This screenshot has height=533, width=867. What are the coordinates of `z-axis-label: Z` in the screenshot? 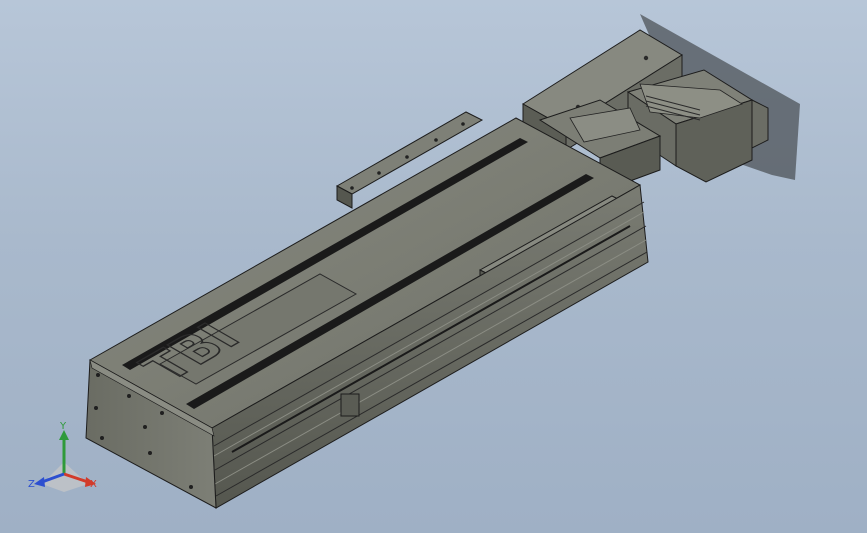 It's located at (31, 484).